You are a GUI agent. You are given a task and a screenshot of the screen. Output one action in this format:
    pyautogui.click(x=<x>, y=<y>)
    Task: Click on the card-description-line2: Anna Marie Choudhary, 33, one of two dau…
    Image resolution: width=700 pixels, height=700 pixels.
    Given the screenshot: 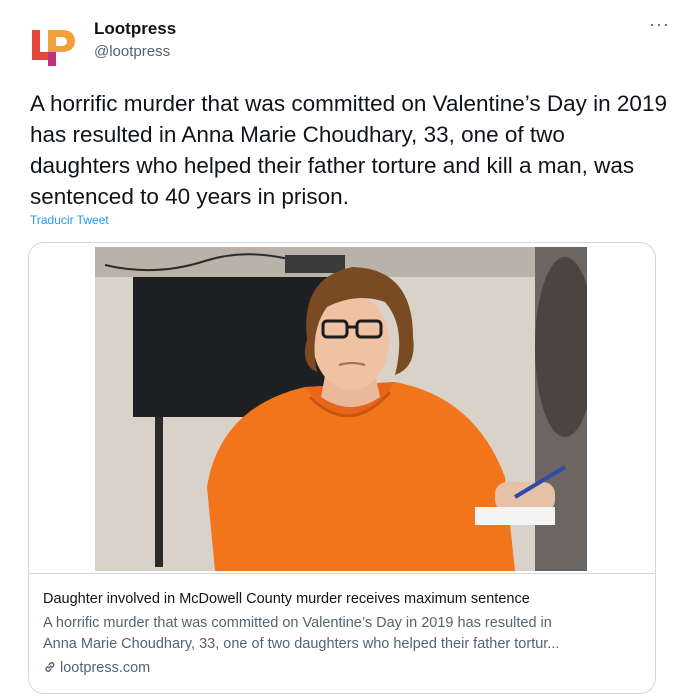 What is the action you would take?
    pyautogui.click(x=301, y=644)
    